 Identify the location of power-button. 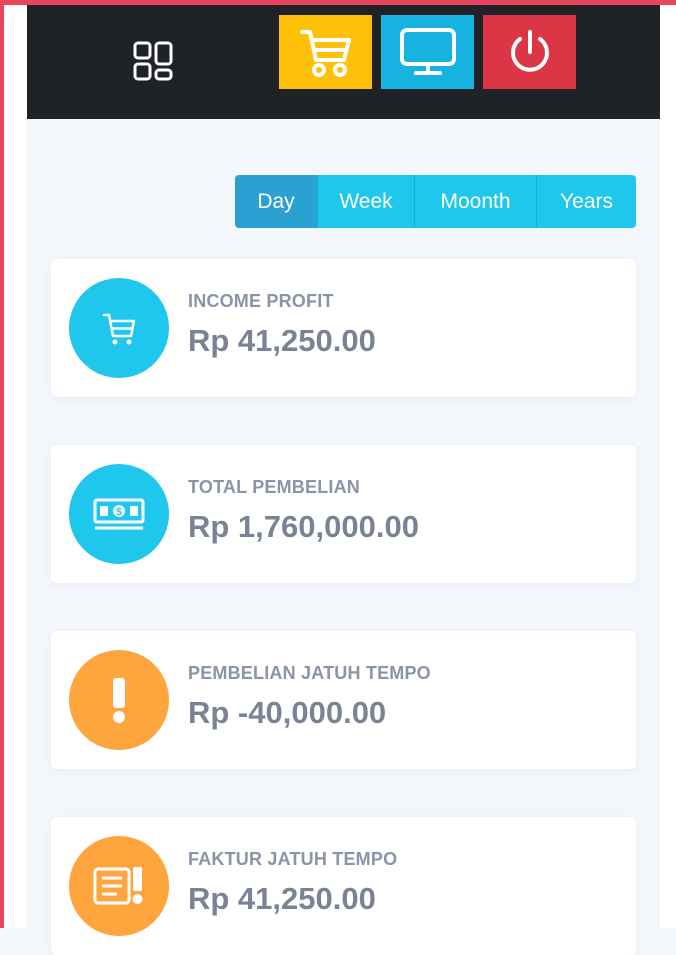
(529, 52).